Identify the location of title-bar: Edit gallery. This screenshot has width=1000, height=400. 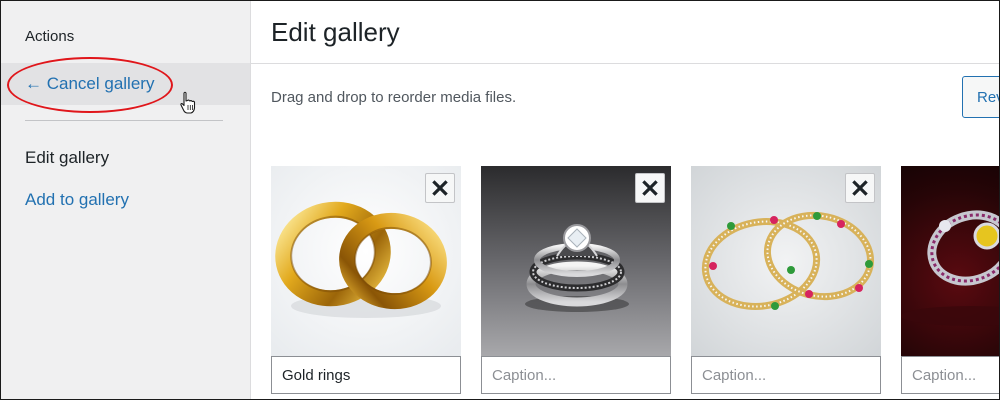
(625, 32).